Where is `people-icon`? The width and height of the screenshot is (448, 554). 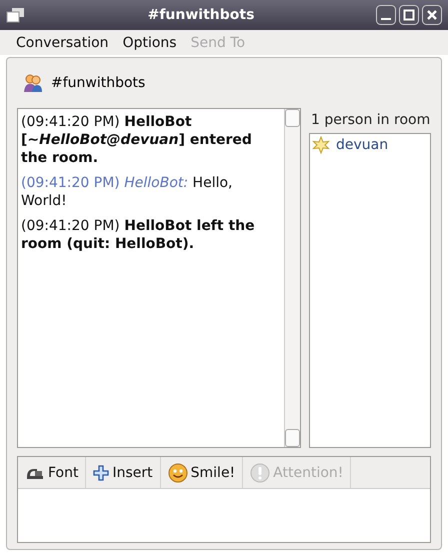
people-icon is located at coordinates (33, 83).